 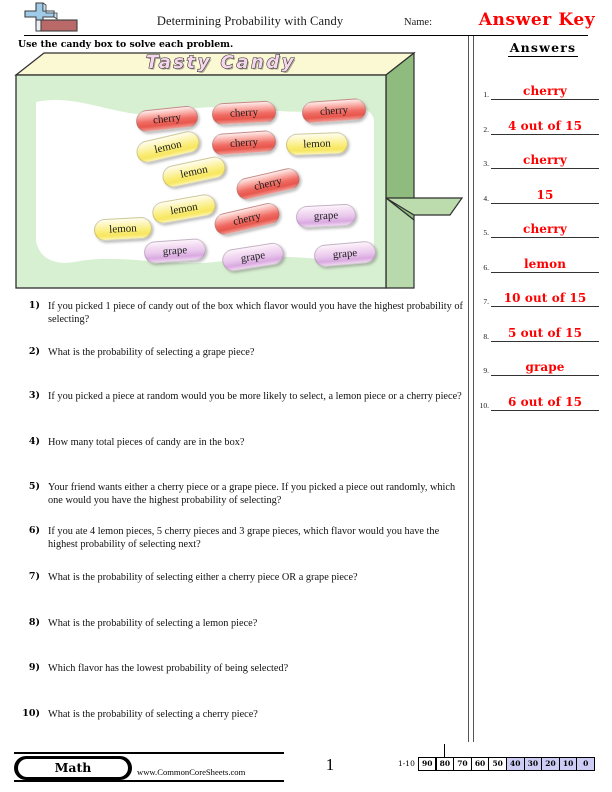 What do you see at coordinates (306, 35) in the screenshot?
I see `header-divider-rule` at bounding box center [306, 35].